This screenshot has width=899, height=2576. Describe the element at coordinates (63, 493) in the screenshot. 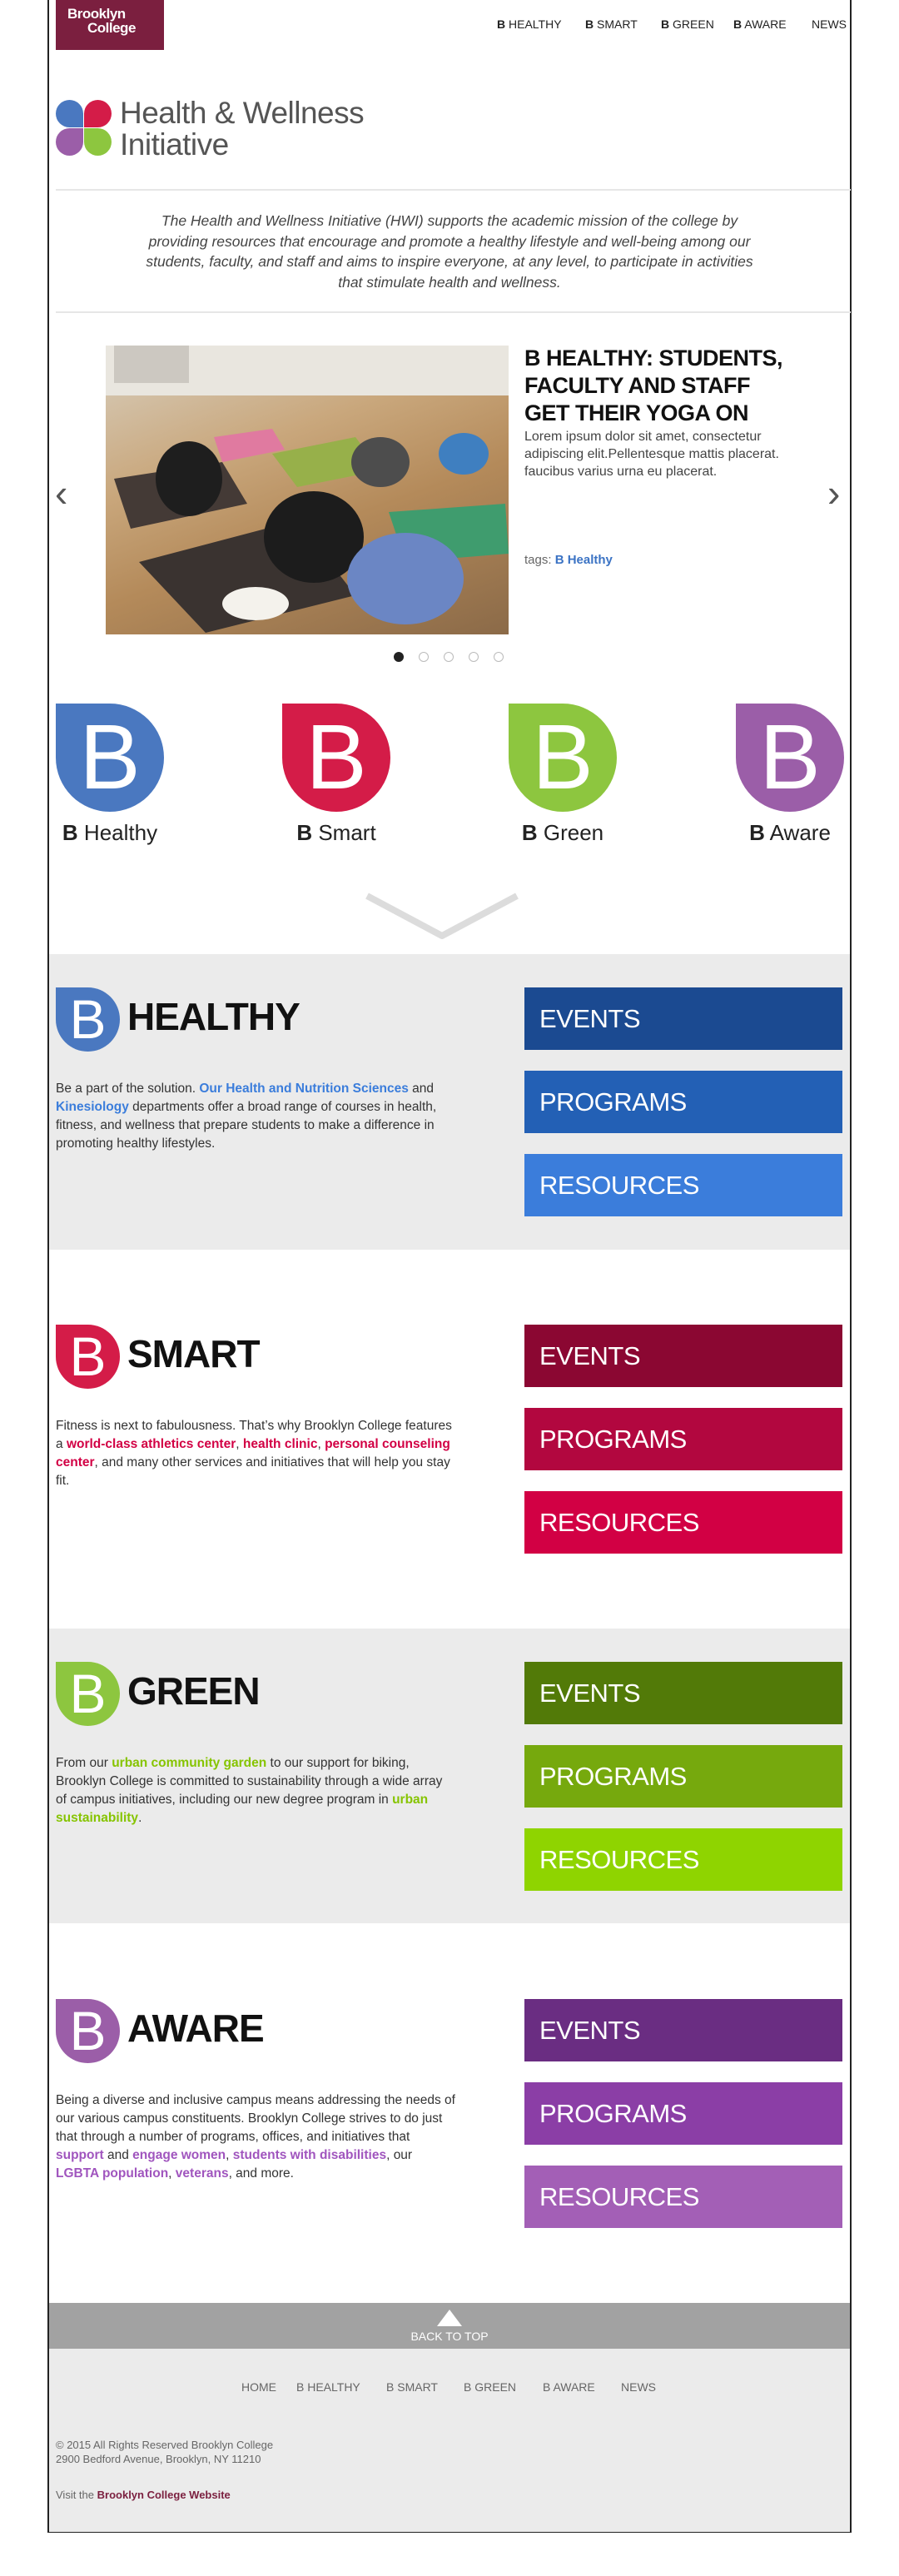

I see `chevron-left-icon: ‹` at that location.